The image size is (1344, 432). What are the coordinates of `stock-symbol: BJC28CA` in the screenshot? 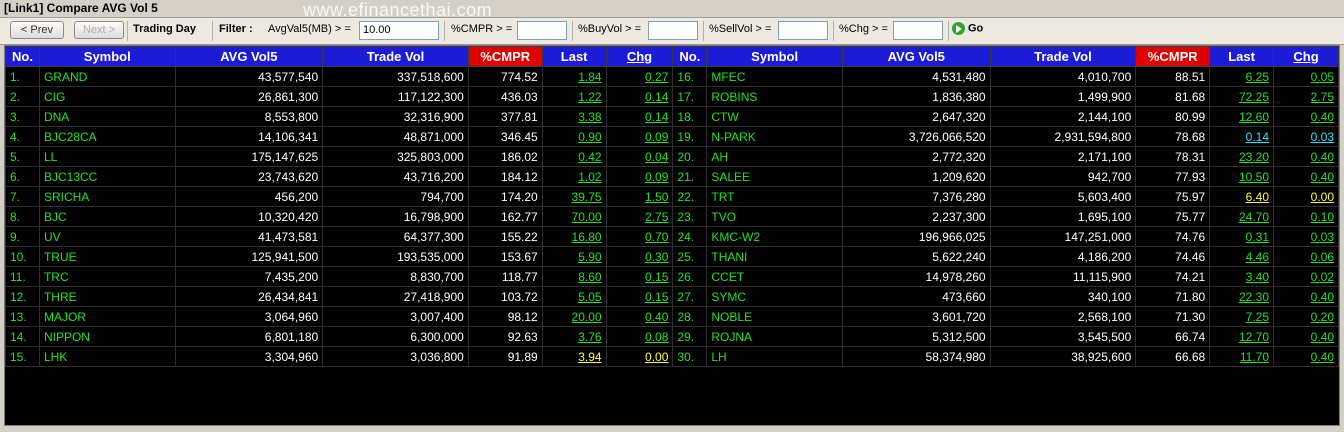 It's located at (107, 136).